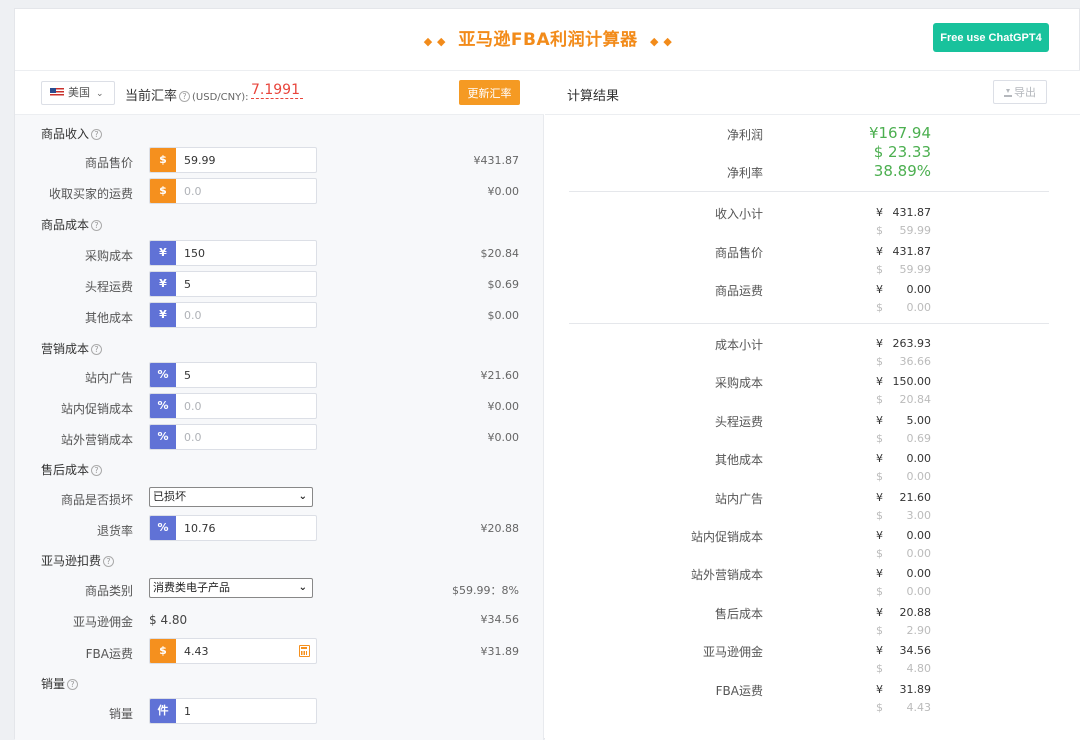  What do you see at coordinates (991, 37) in the screenshot?
I see `chatgpt-button: Free use ChatGPT4` at bounding box center [991, 37].